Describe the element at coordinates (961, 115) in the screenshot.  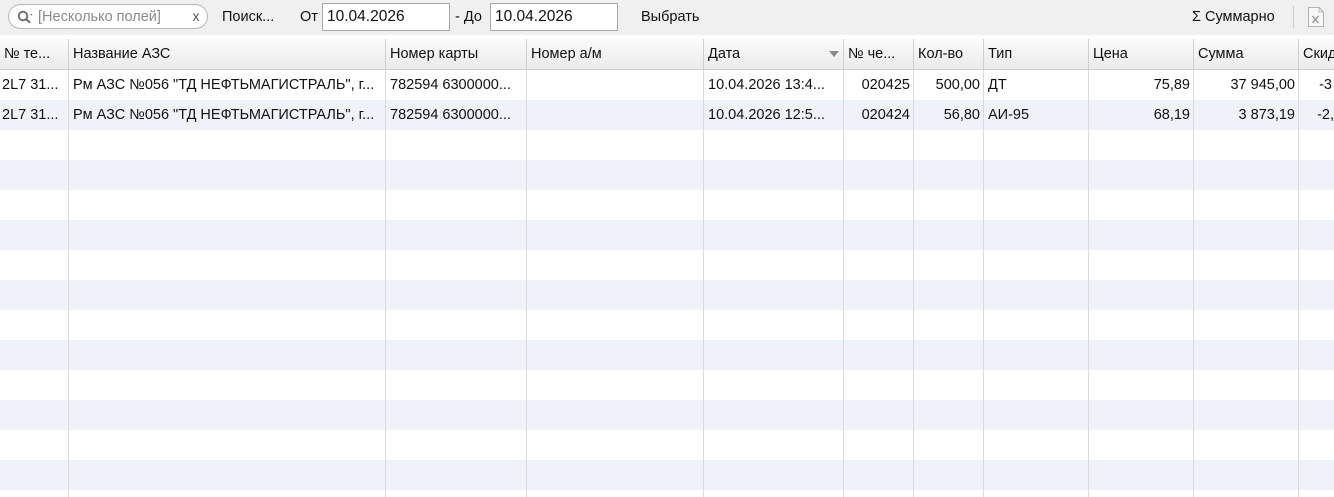
I see `cell-quantity: 56,80` at that location.